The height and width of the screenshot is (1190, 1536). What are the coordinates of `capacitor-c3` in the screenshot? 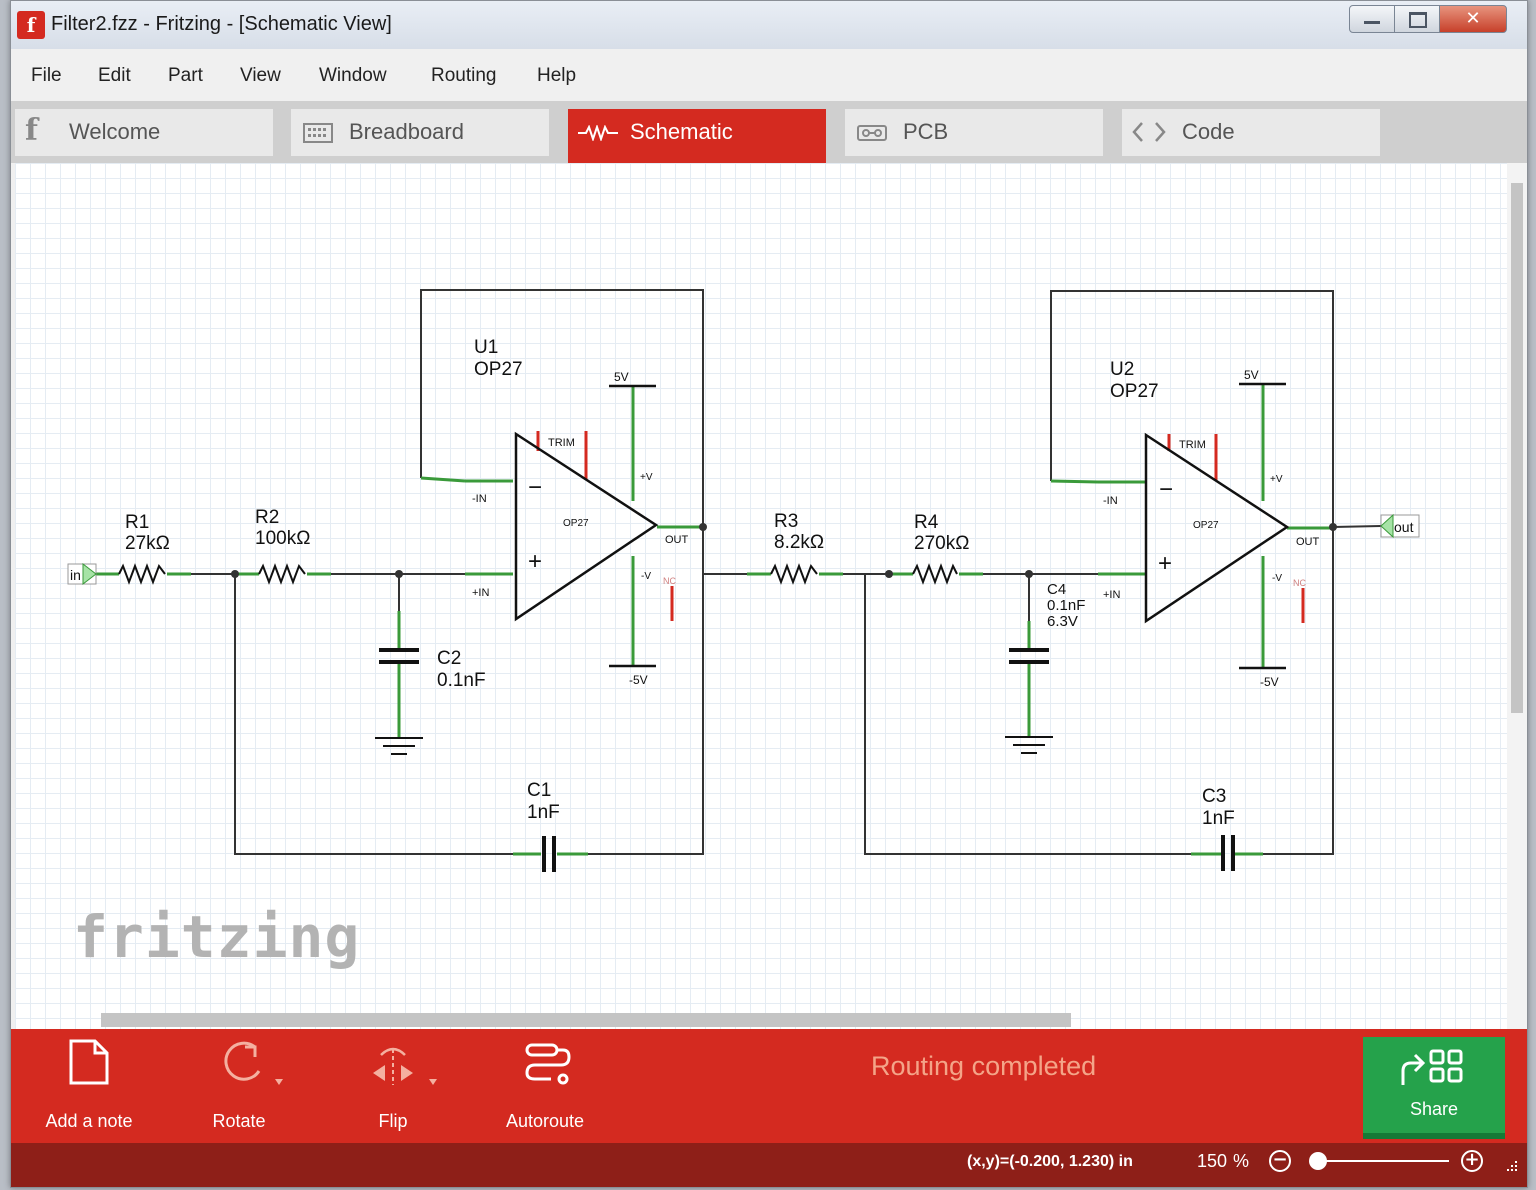 It's located at (1228, 853).